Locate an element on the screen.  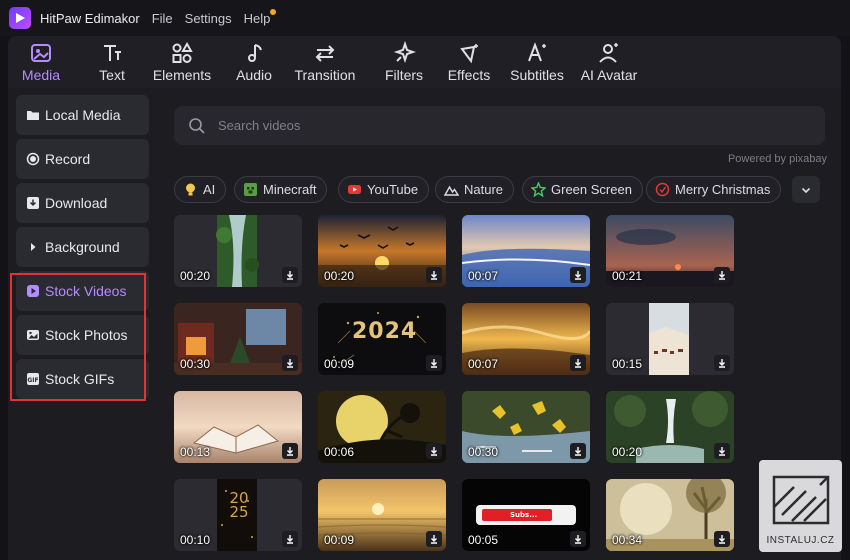
tab-effects: Effects is located at coordinates (469, 62).